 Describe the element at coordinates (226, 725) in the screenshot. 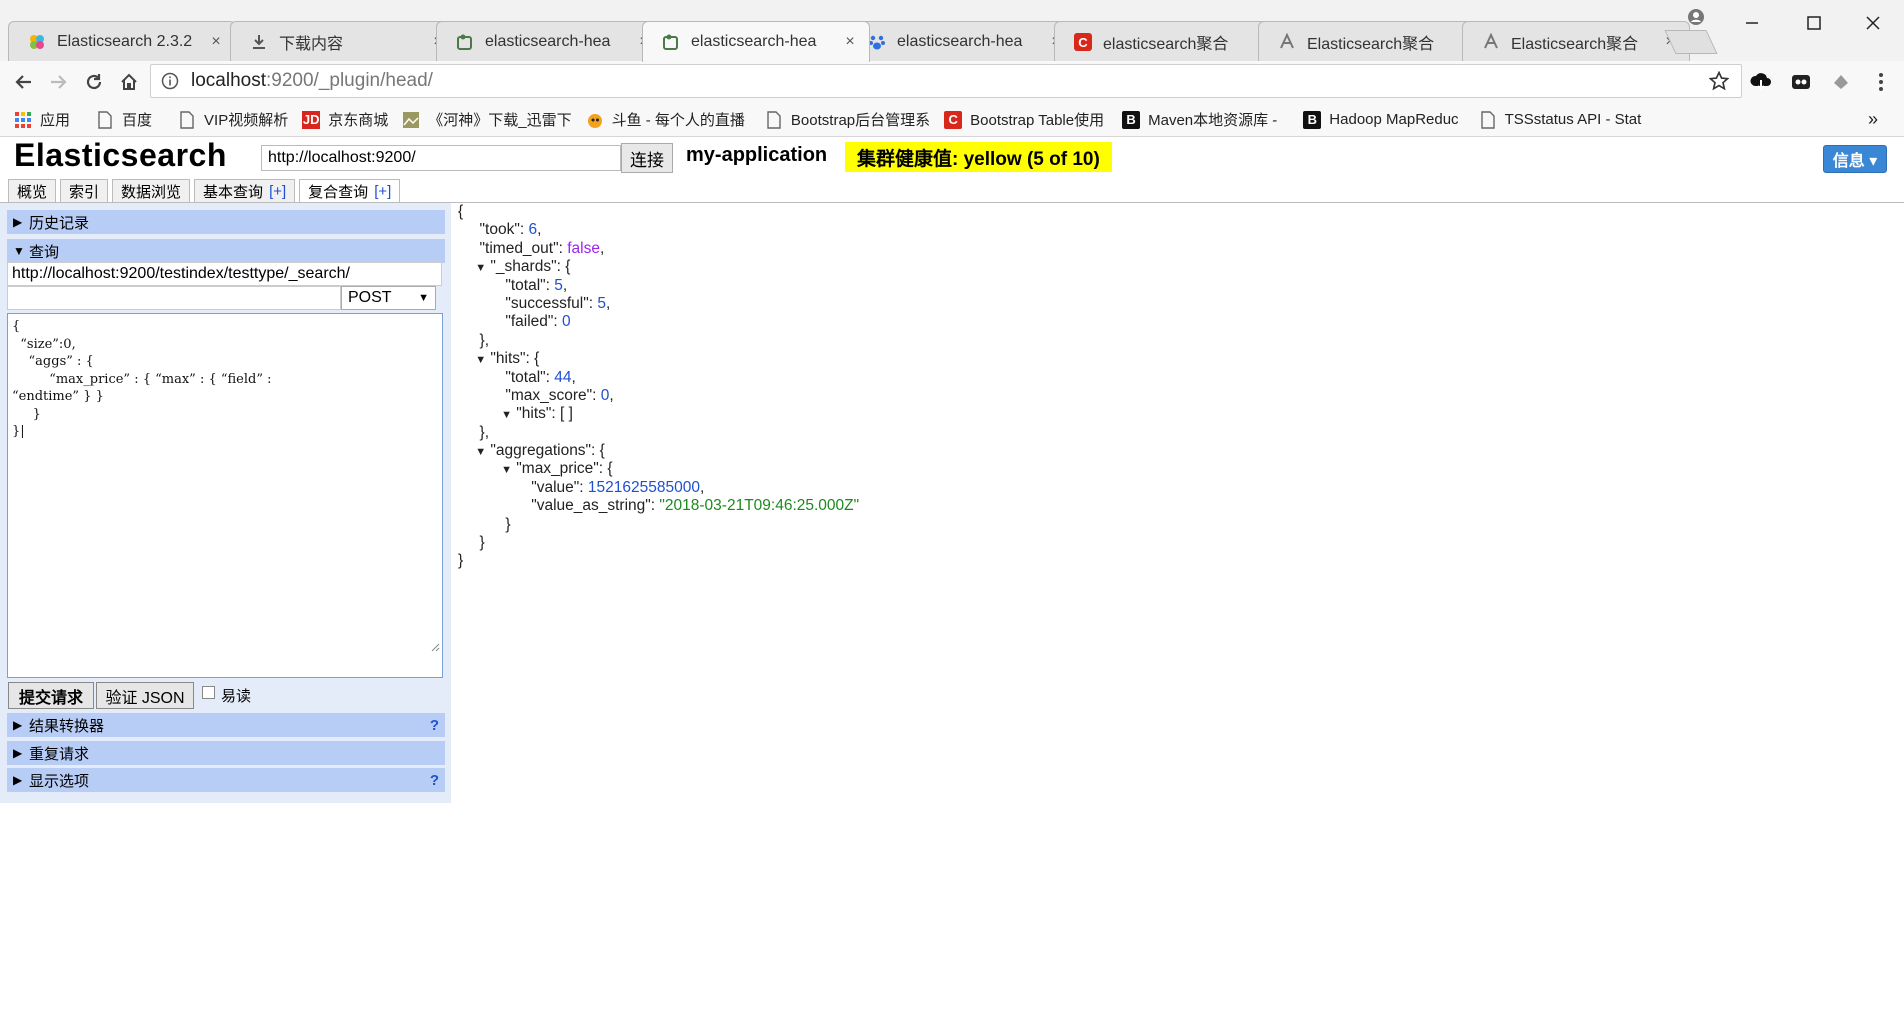

I see `transformer-section-header: ▶ 结果转换器 ?` at that location.